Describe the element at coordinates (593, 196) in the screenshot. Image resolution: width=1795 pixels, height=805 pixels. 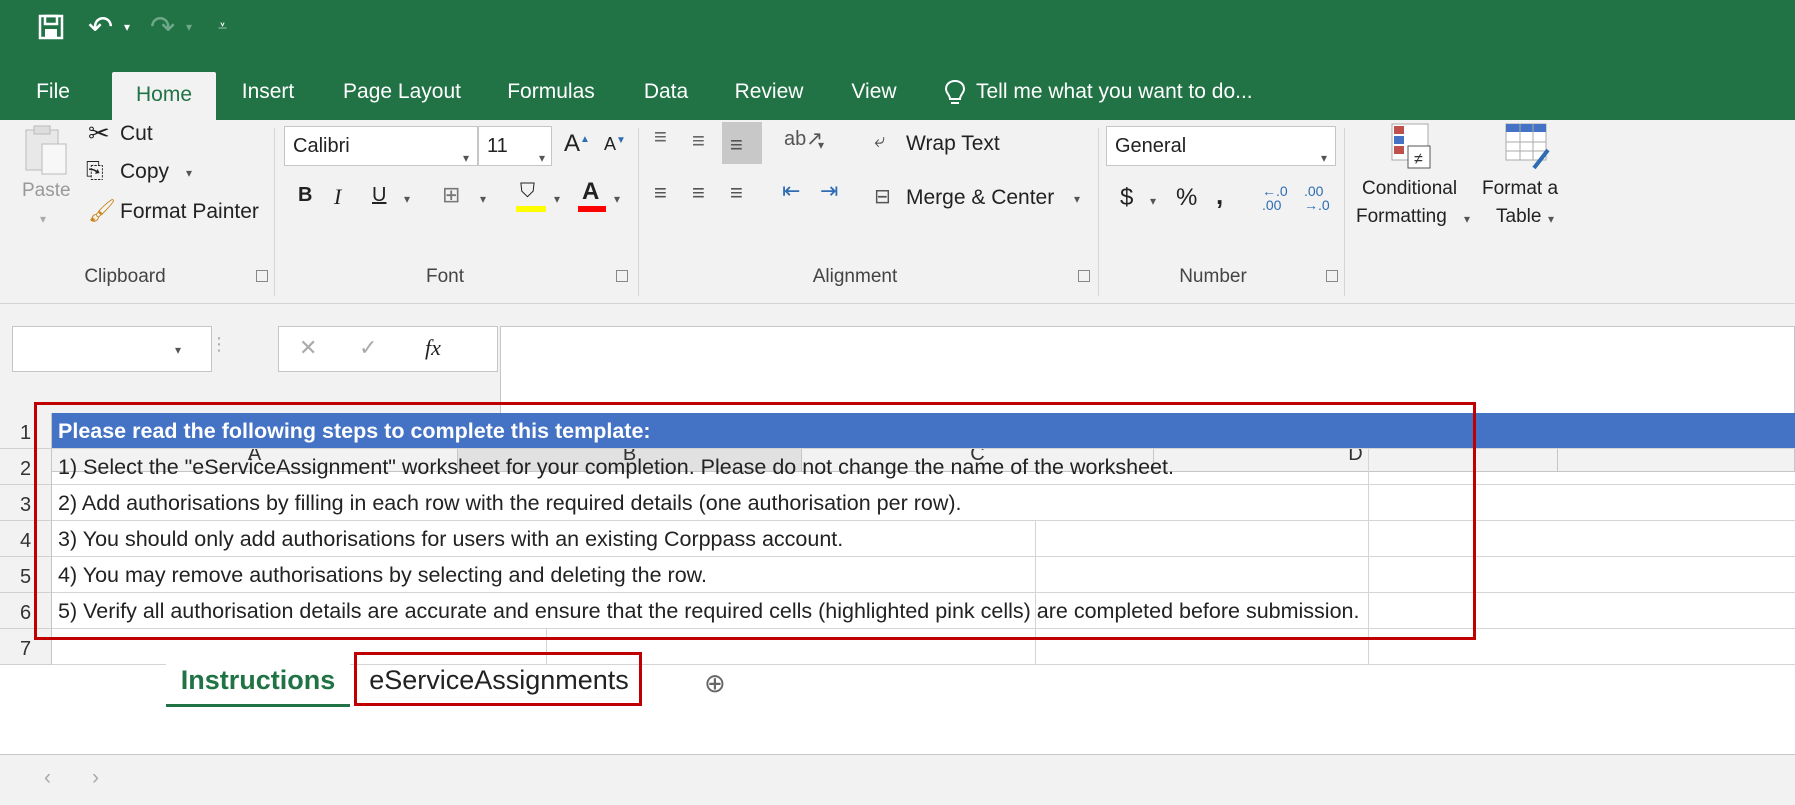
I see `font-color-icon: A` at that location.